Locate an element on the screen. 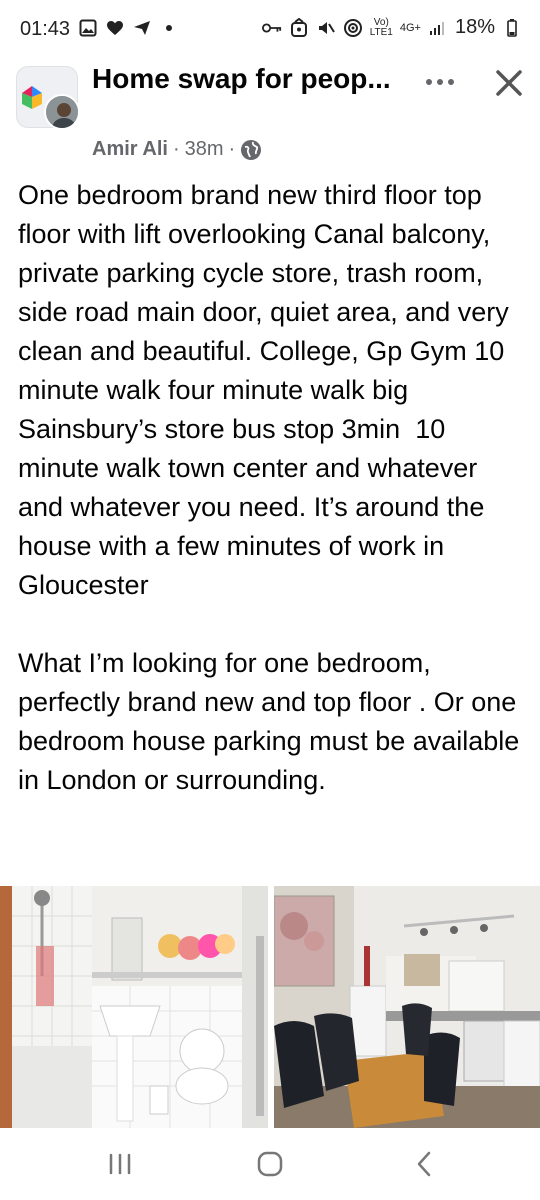 This screenshot has height=1200, width=540. send-icon is located at coordinates (142, 28).